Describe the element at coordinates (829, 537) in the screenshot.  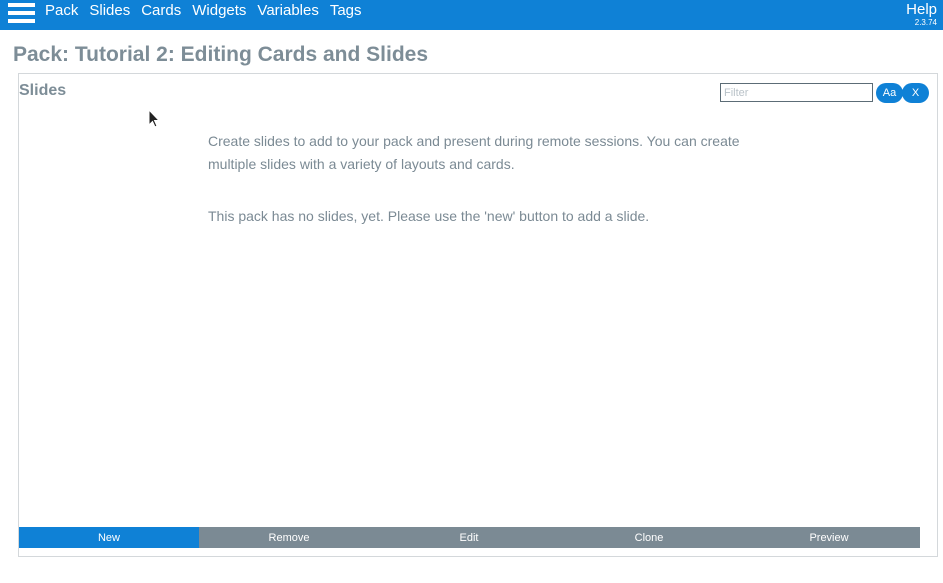
I see `preview-button: Preview` at that location.